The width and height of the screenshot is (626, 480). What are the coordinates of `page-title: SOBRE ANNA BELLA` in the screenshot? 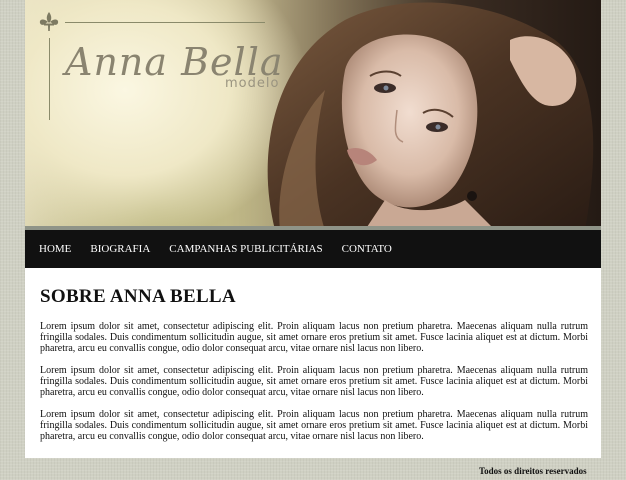 It's located at (138, 296).